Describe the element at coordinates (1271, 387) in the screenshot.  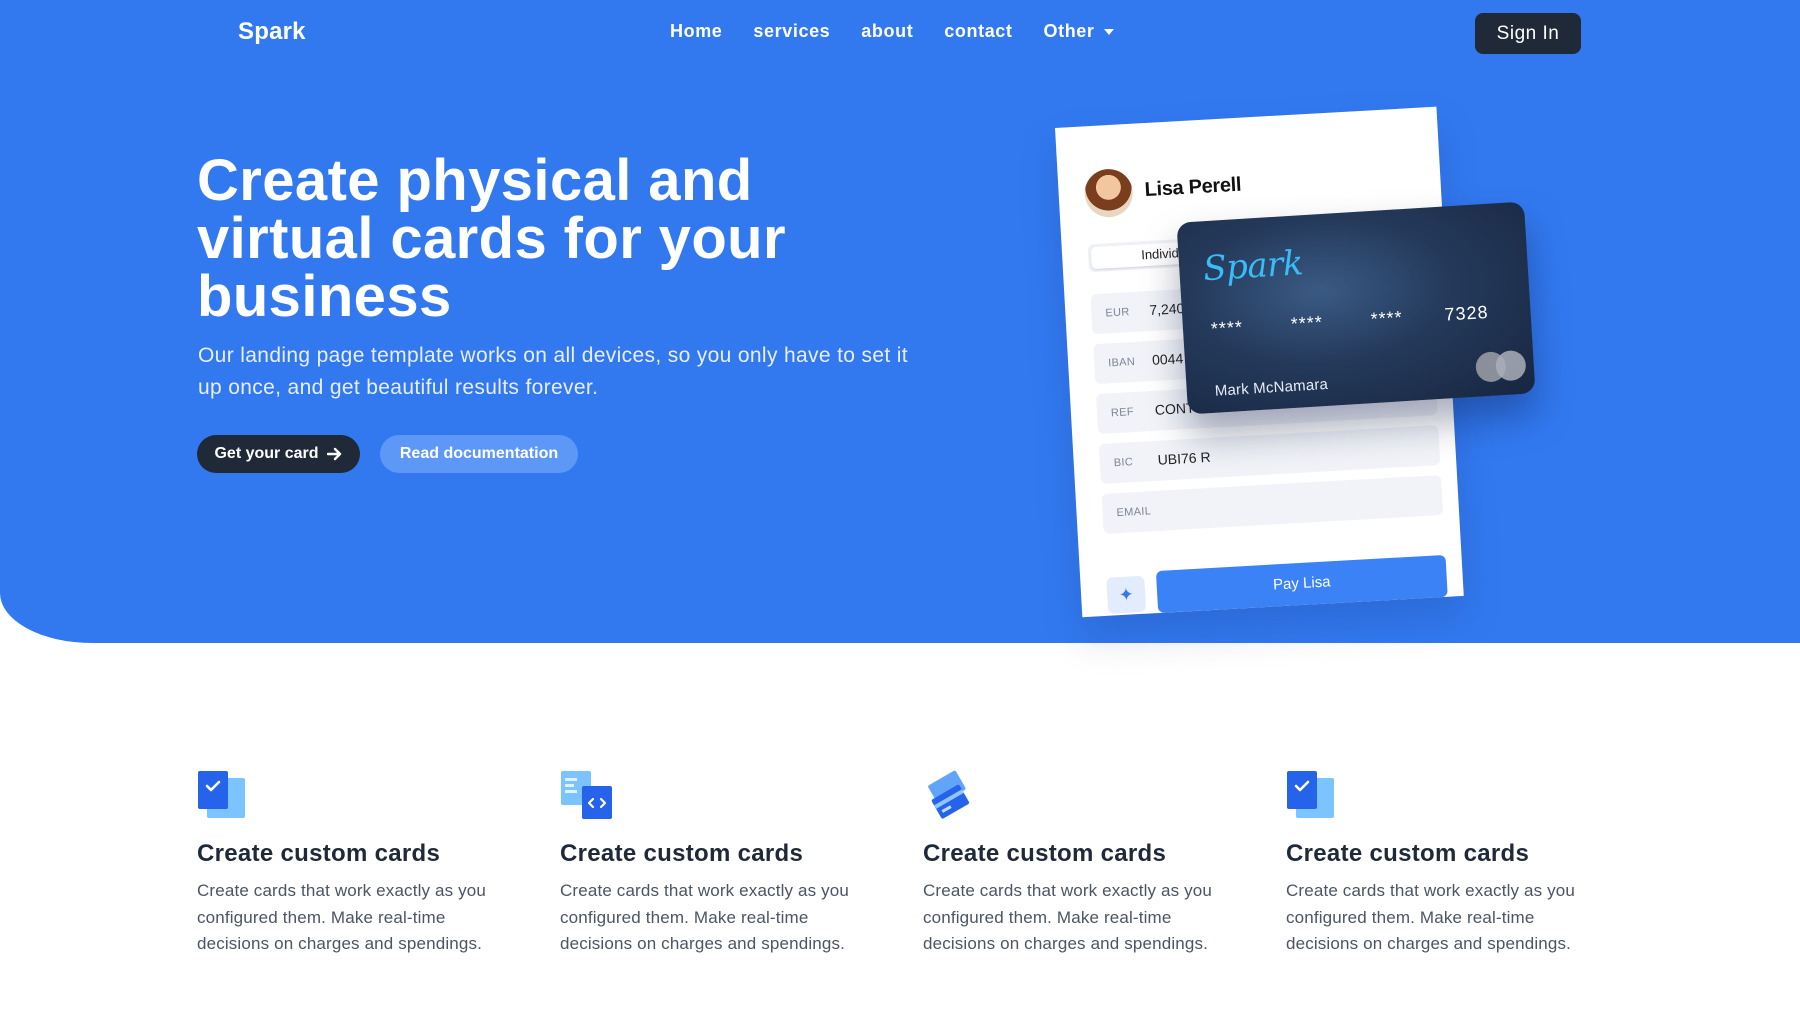
I see `card-holder-name: Mark McNamara` at that location.